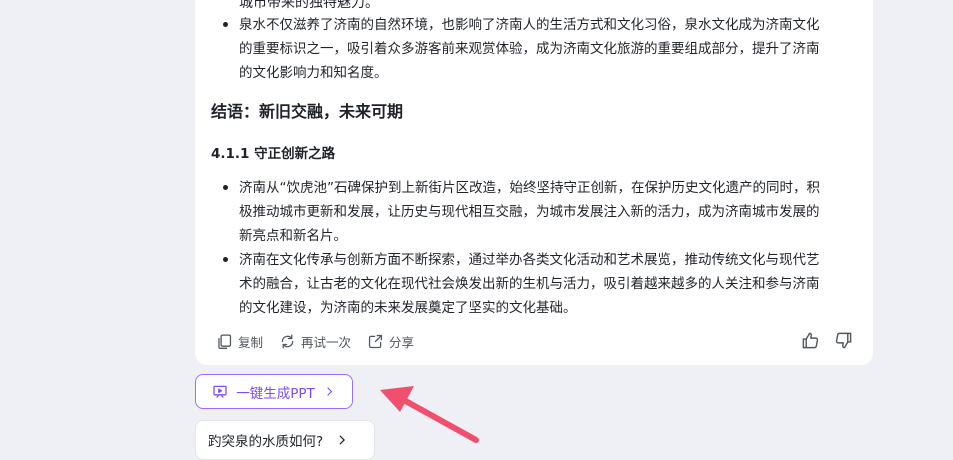 The image size is (953, 460). I want to click on retry-button: 再试一次, so click(315, 341).